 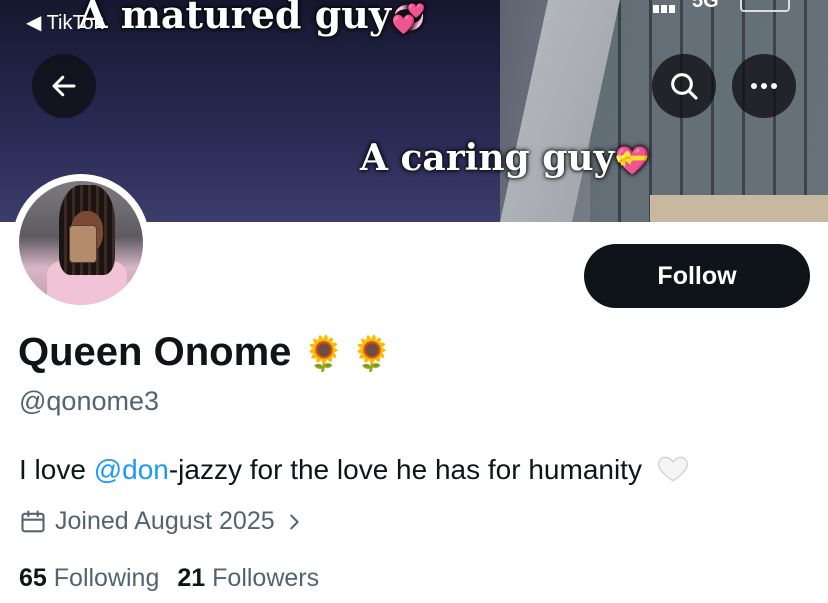 I want to click on status-bar: ◀ TikTok 5G, so click(x=414, y=20).